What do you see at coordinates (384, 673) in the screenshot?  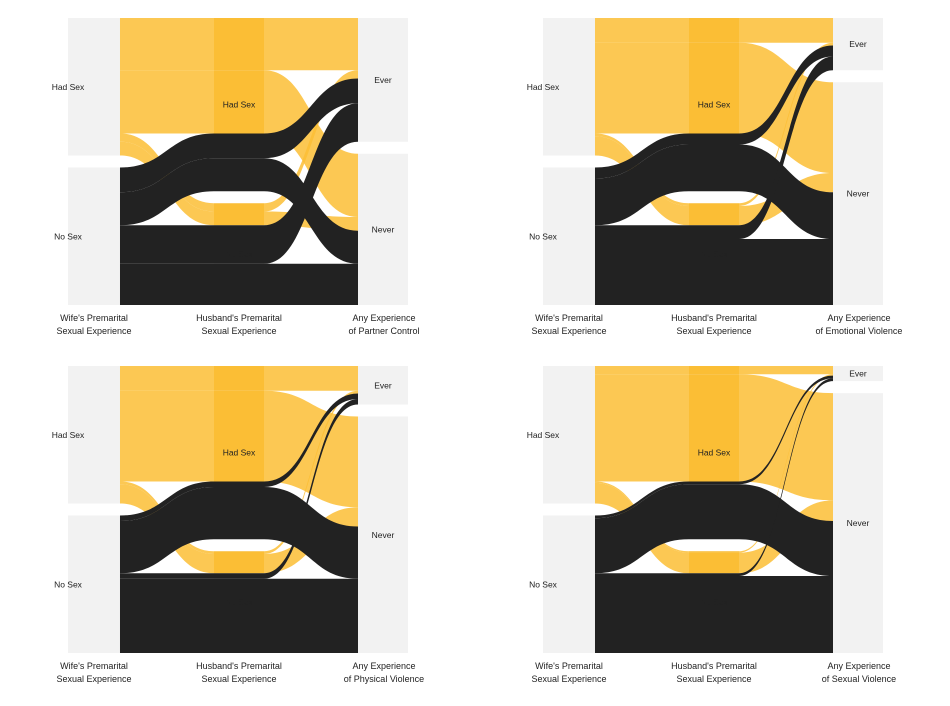 I see `stage-caption-outcome: Any Experience of Physical Violence` at bounding box center [384, 673].